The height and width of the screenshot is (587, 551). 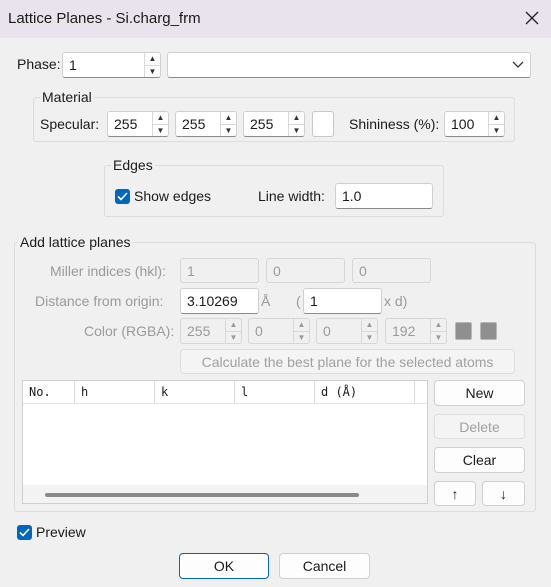 I want to click on specular-g-spinbox: 255 ▲ ▼, so click(x=206, y=124).